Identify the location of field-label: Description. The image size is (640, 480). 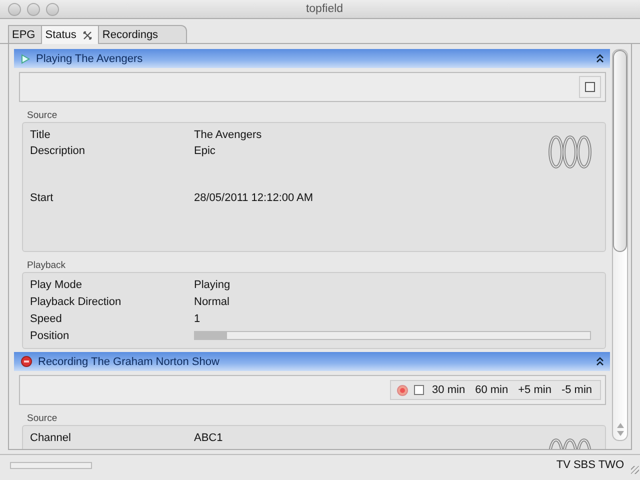
(58, 151).